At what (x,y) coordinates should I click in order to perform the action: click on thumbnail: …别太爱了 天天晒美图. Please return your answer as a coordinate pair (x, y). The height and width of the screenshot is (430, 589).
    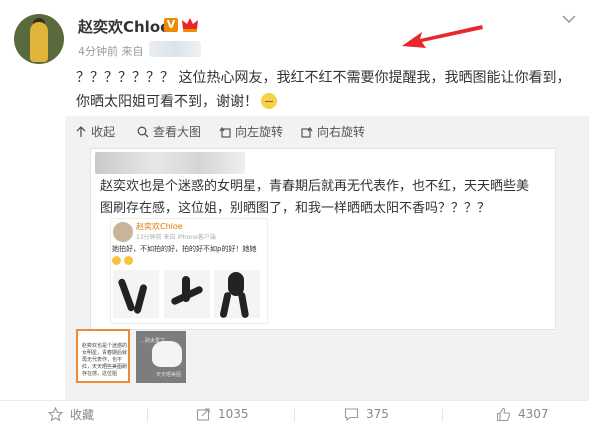
    Looking at the image, I should click on (161, 357).